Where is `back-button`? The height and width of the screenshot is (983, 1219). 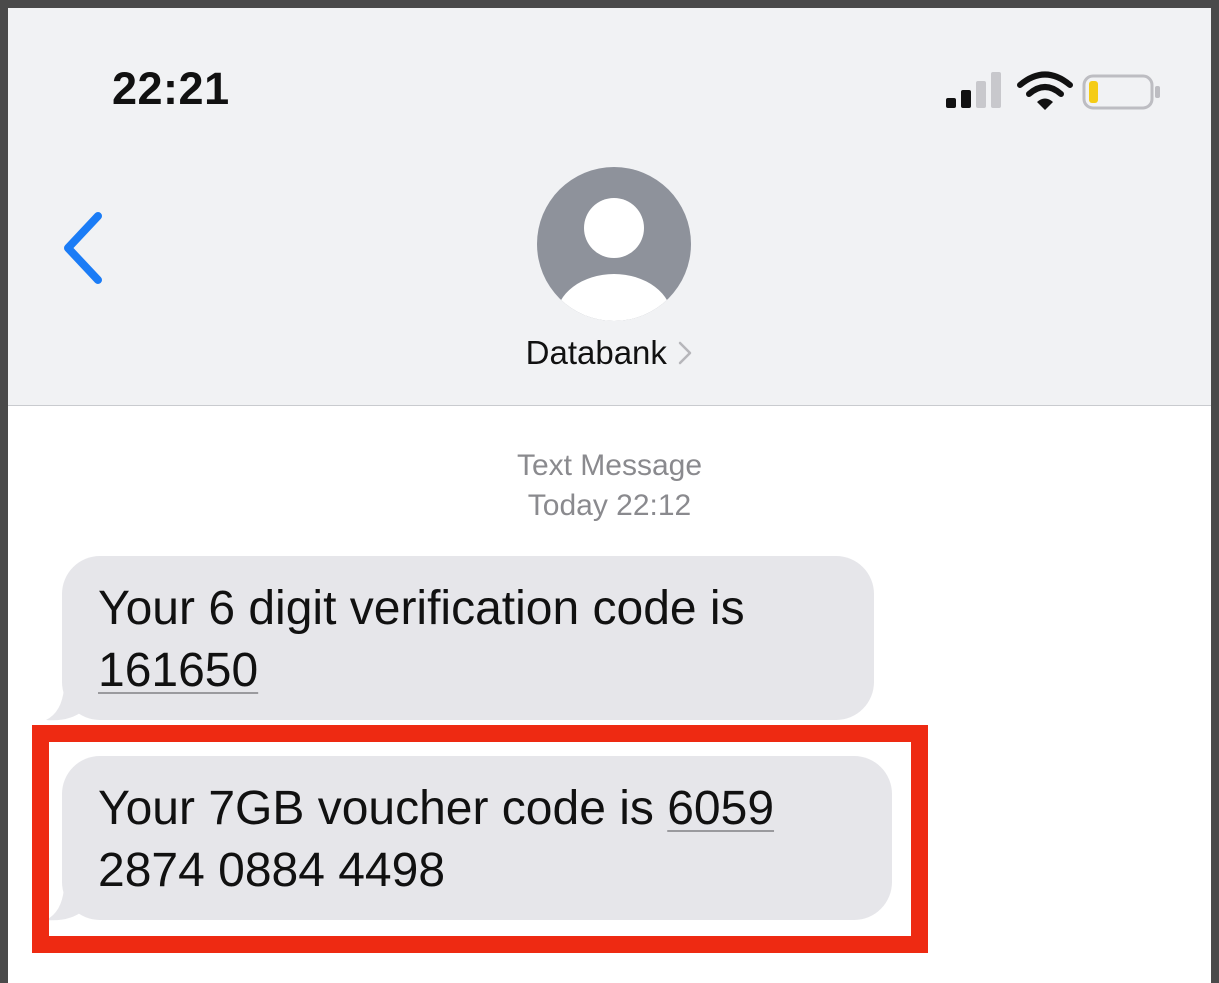
back-button is located at coordinates (86, 248).